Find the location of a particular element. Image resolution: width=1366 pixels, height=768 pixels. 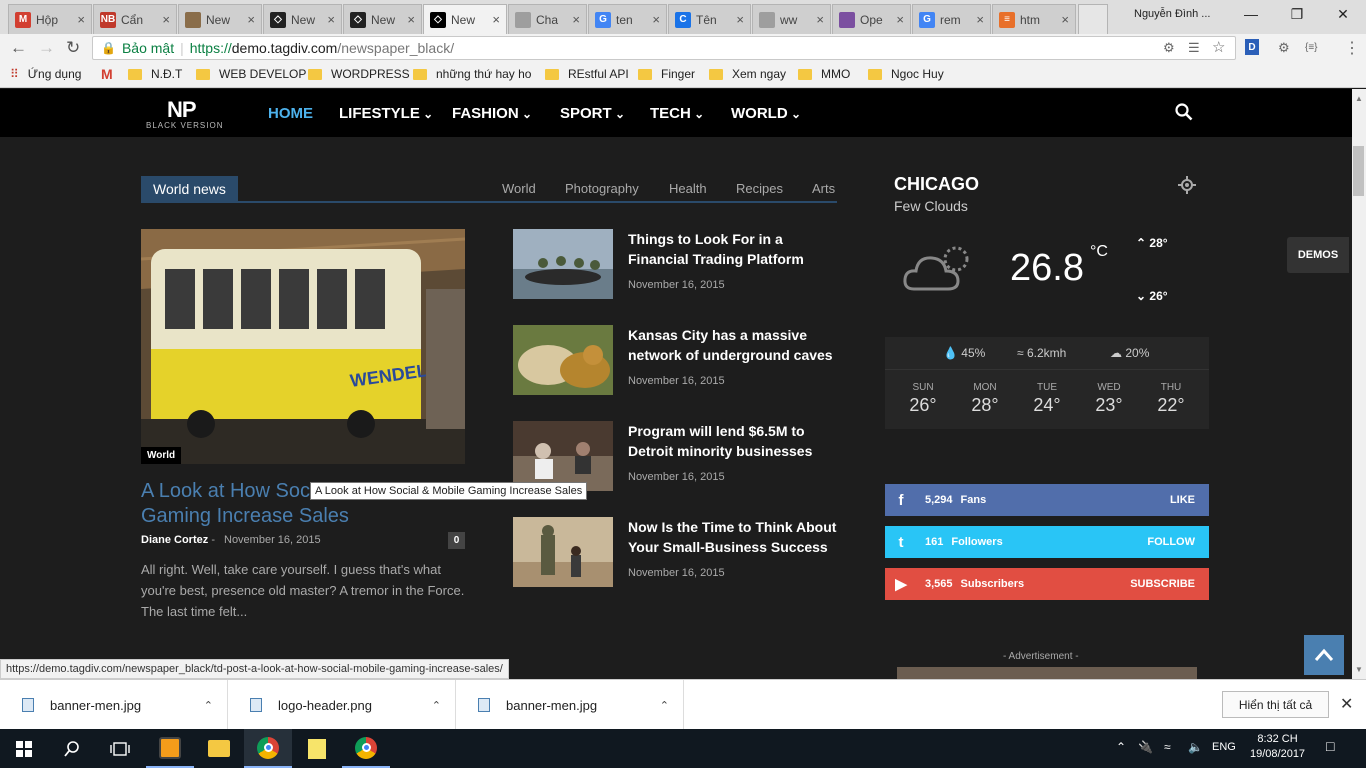

task-view-icon is located at coordinates (120, 748).